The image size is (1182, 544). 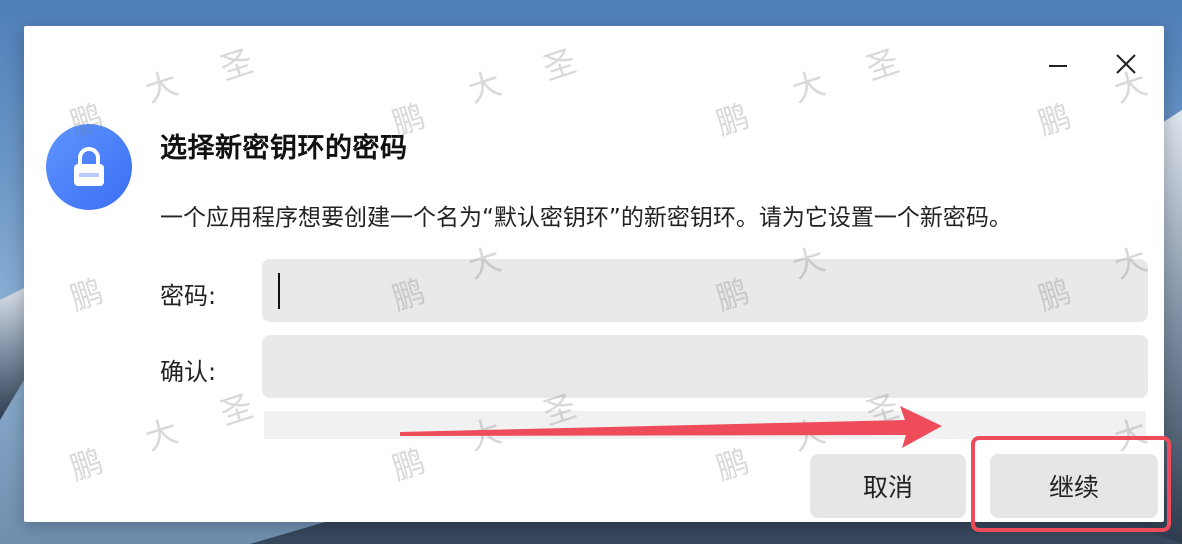 I want to click on continue-button: 继续, so click(x=1074, y=486).